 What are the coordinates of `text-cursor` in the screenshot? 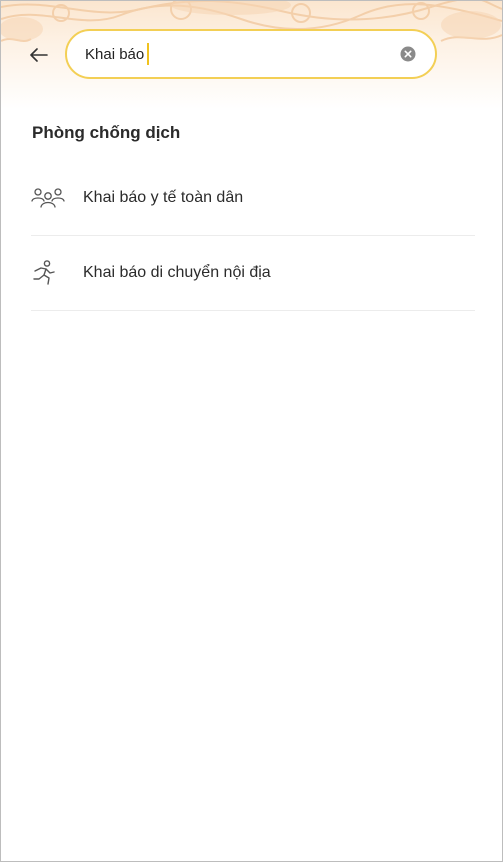 It's located at (148, 54).